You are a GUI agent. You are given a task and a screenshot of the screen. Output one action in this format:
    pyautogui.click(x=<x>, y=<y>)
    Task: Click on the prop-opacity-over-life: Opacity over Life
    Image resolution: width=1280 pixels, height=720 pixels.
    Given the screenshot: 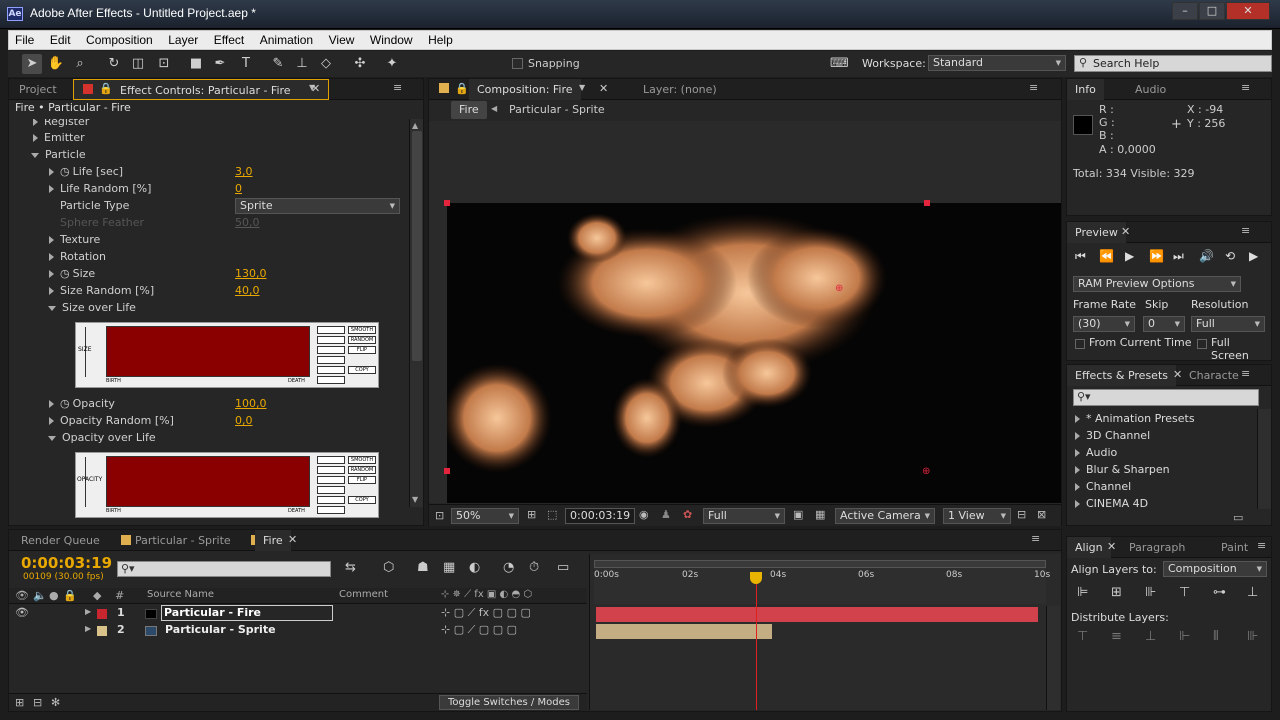 What is the action you would take?
    pyautogui.click(x=102, y=437)
    